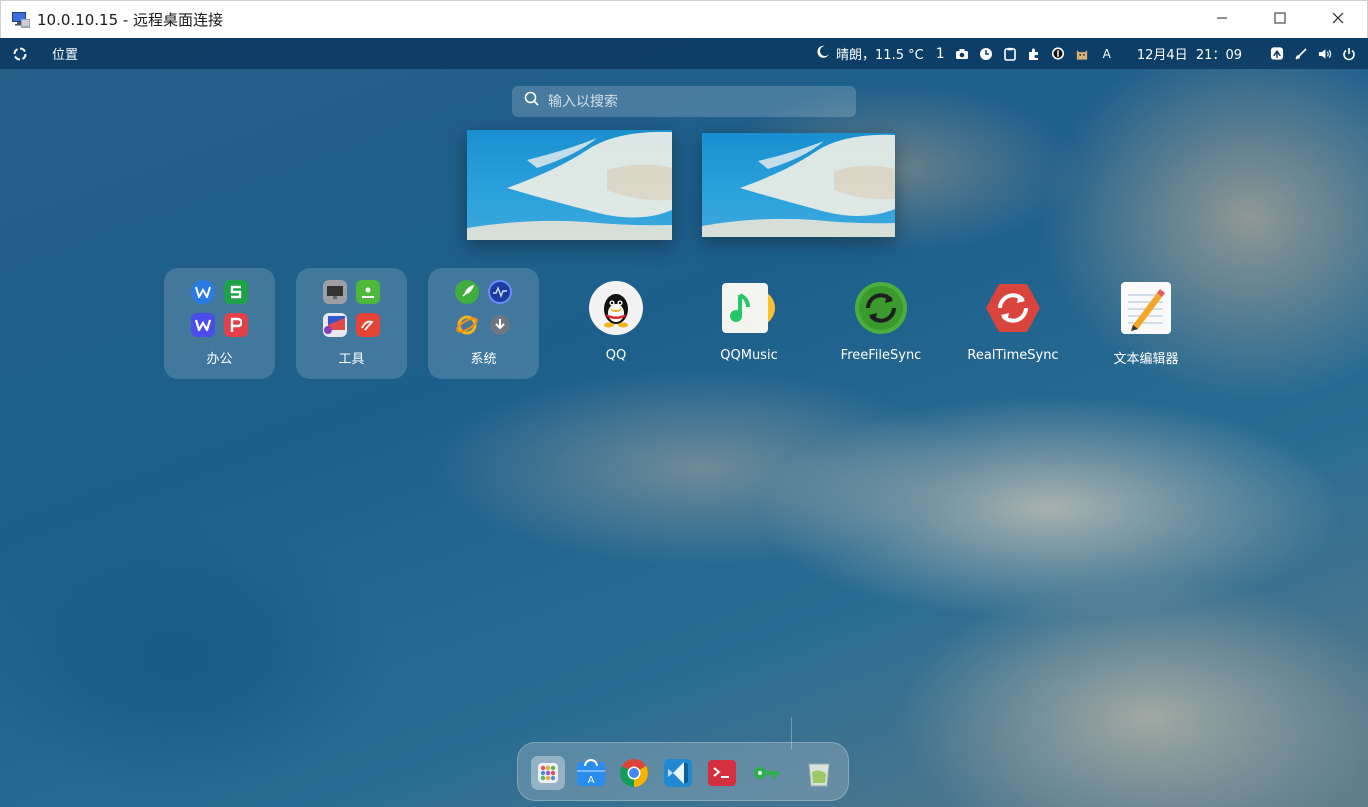  I want to click on app-folder-system: 系统, so click(483, 323).